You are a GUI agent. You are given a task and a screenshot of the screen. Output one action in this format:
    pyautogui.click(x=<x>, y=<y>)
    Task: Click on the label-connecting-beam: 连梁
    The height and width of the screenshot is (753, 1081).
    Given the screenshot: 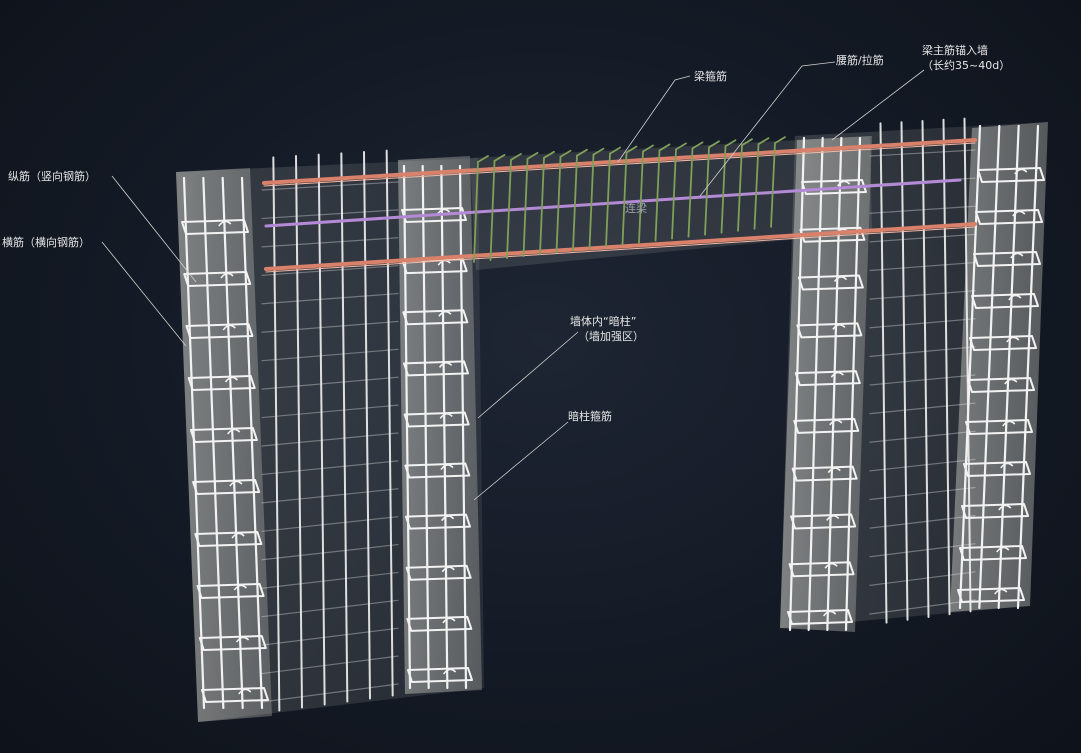 What is the action you would take?
    pyautogui.click(x=636, y=208)
    